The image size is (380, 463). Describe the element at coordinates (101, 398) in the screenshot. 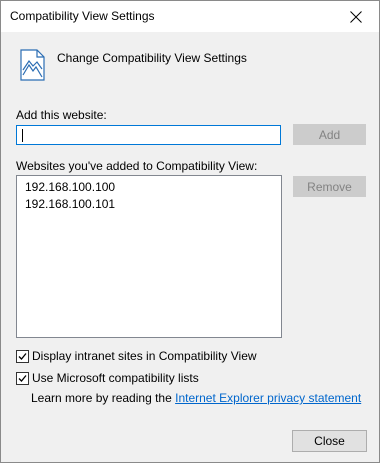

I see `learn-more-text: Learn more by reading the` at that location.